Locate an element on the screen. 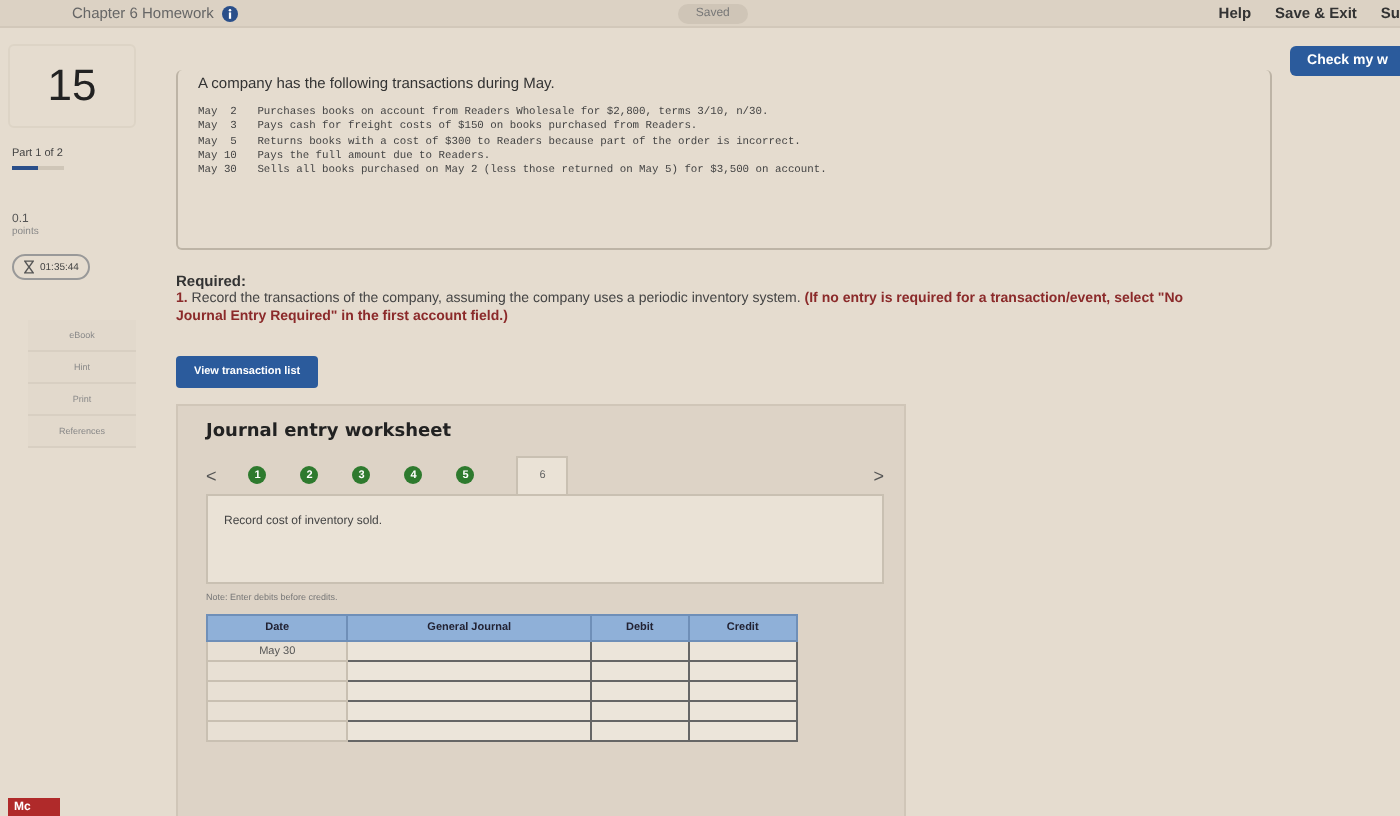 The image size is (1400, 816). question-number: 15 is located at coordinates (72, 86).